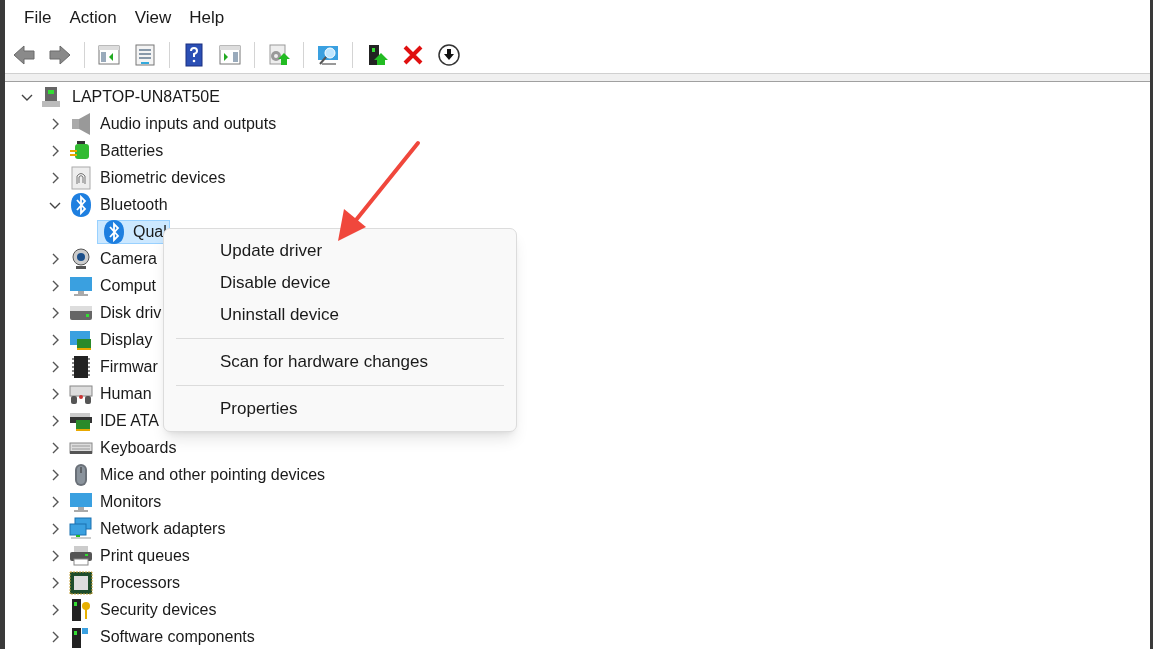 This screenshot has width=1153, height=649. I want to click on menu-item: Help, so click(207, 18).